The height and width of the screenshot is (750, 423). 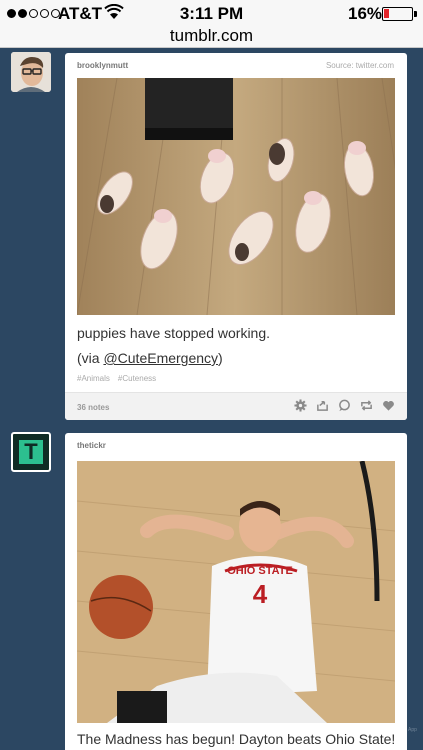 I want to click on reblog-icon, so click(x=366, y=405).